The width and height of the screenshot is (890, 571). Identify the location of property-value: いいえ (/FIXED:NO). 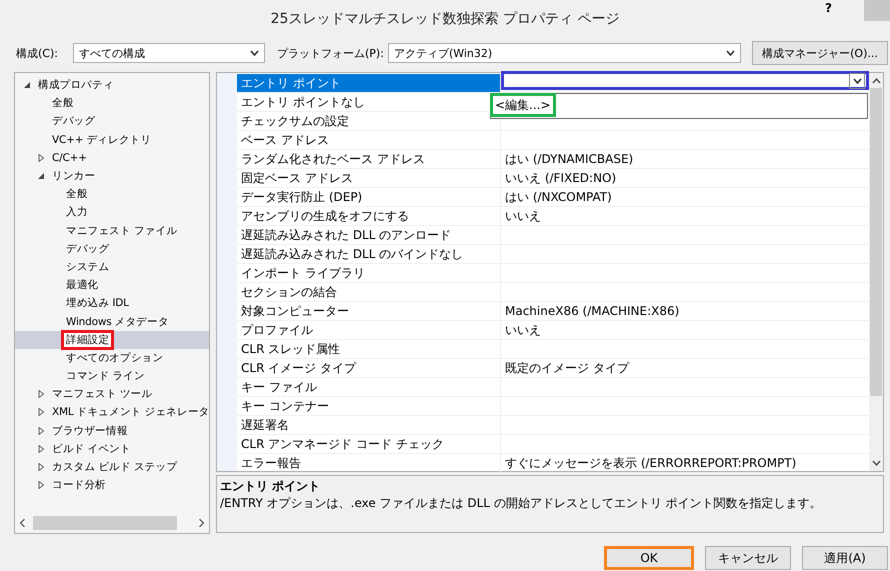
(560, 178).